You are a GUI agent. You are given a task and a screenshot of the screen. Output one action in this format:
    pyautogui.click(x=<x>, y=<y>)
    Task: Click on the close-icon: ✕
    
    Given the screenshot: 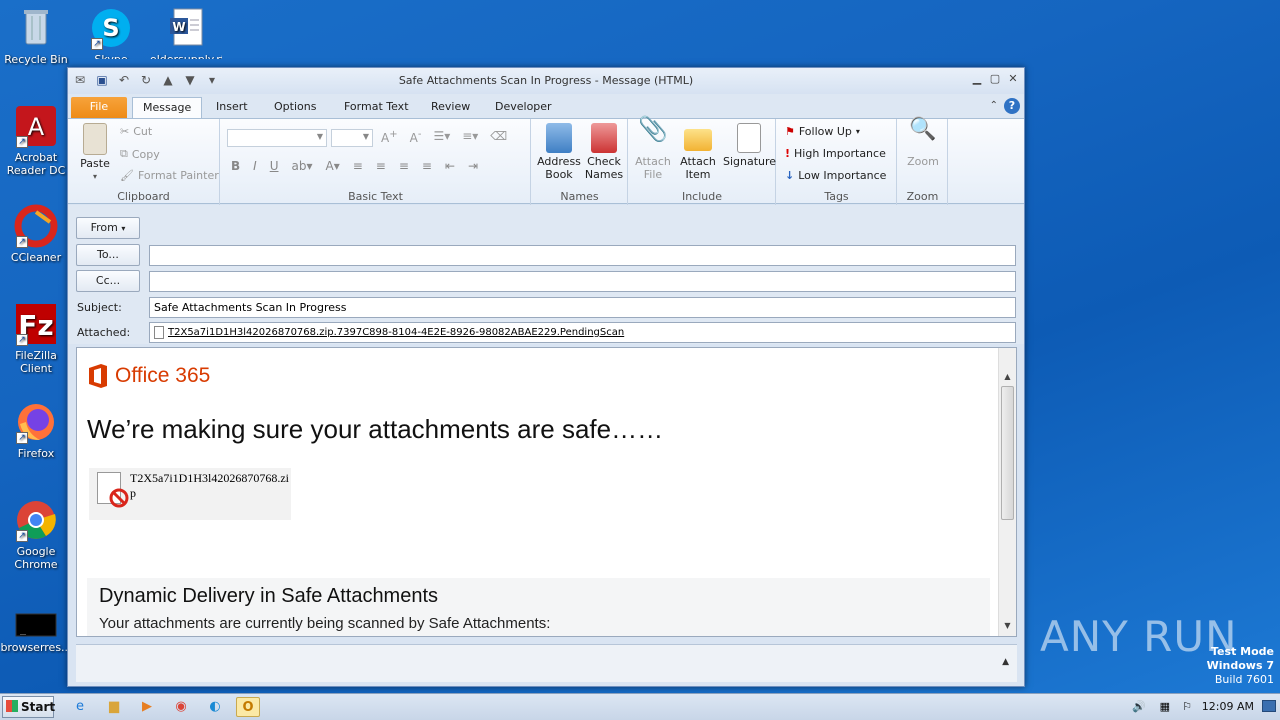 What is the action you would take?
    pyautogui.click(x=1013, y=79)
    